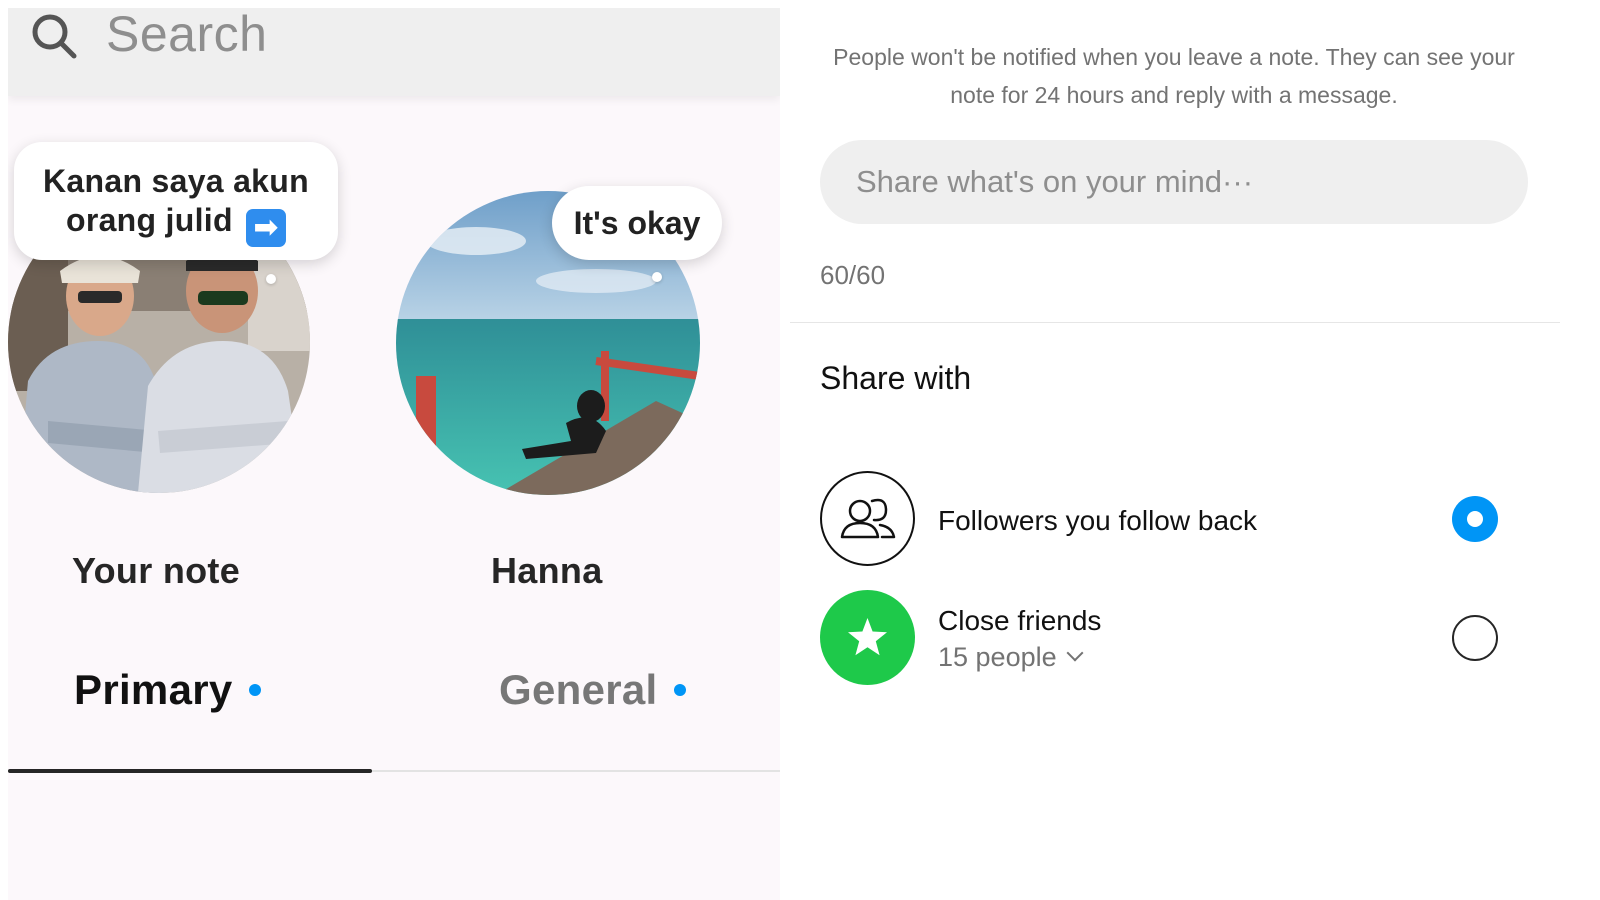 This screenshot has height=900, width=1600. I want to click on close-friends-count: 15 people, so click(1011, 657).